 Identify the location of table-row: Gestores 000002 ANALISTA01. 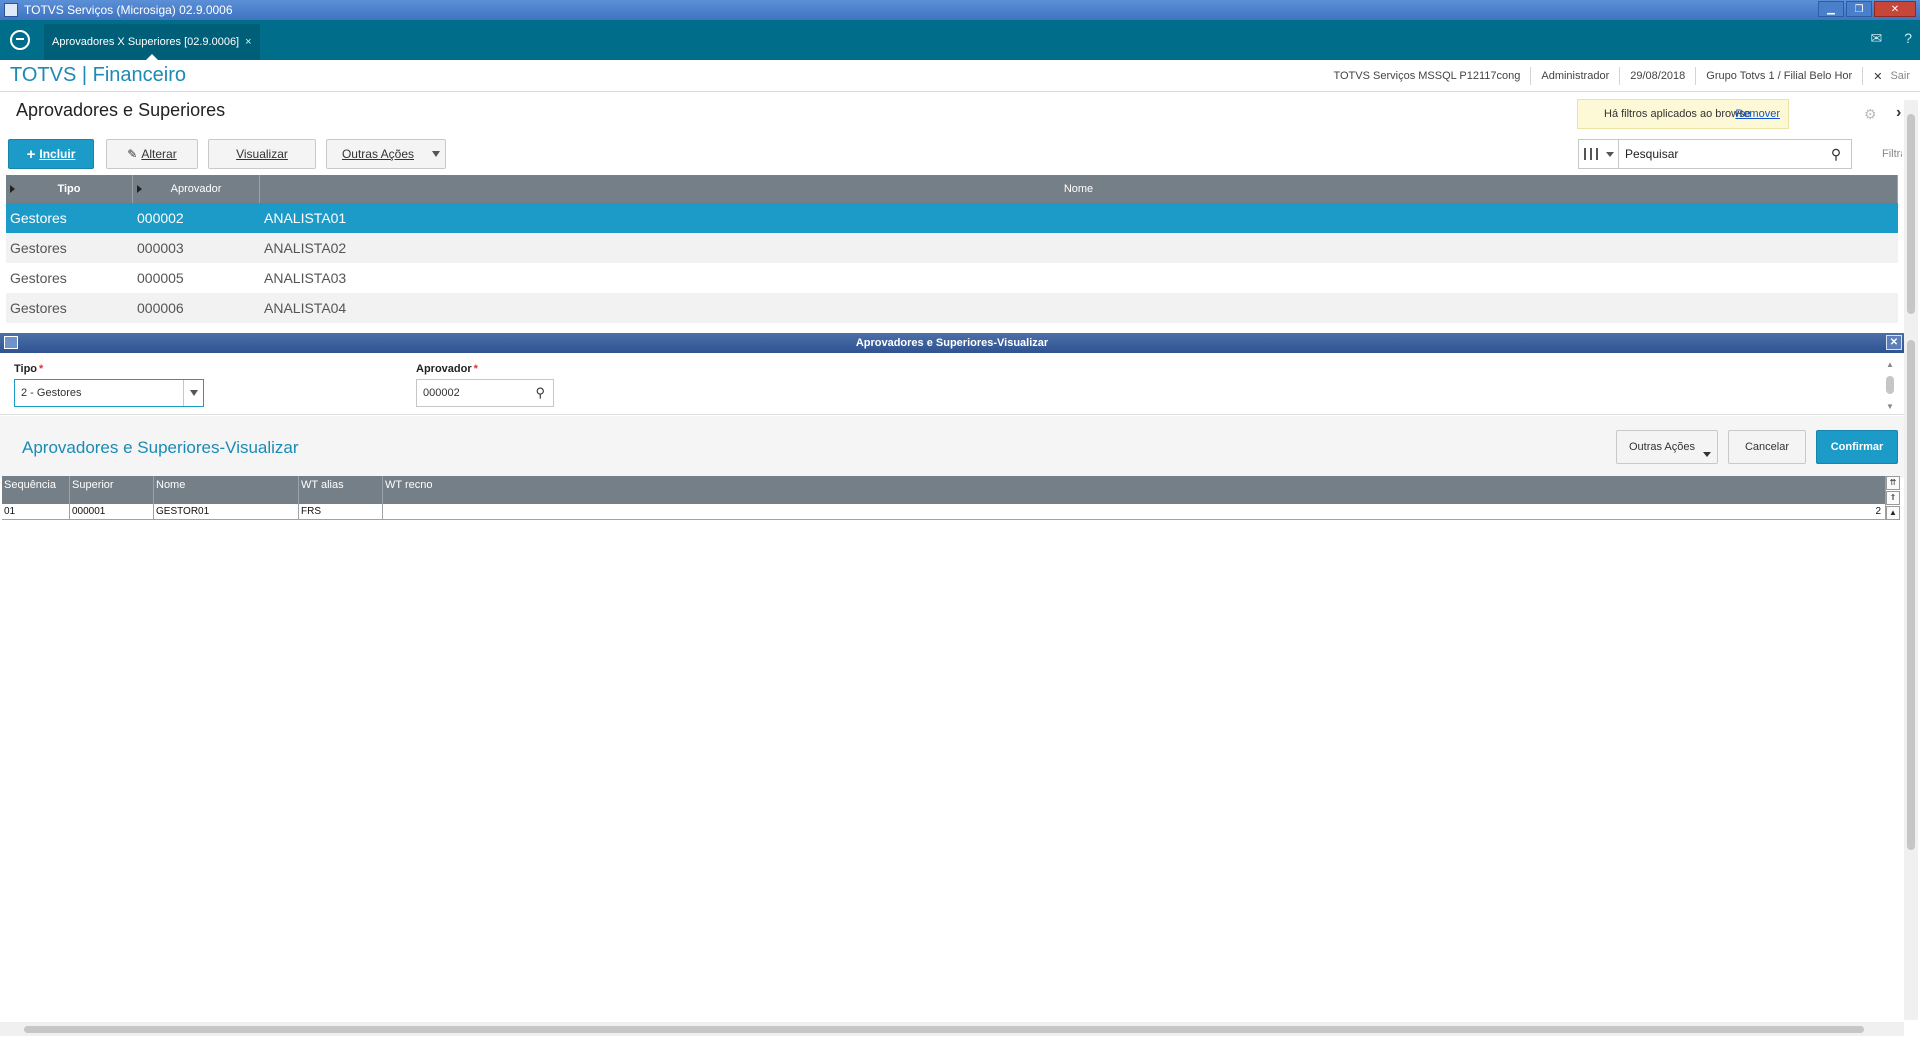
(952, 218).